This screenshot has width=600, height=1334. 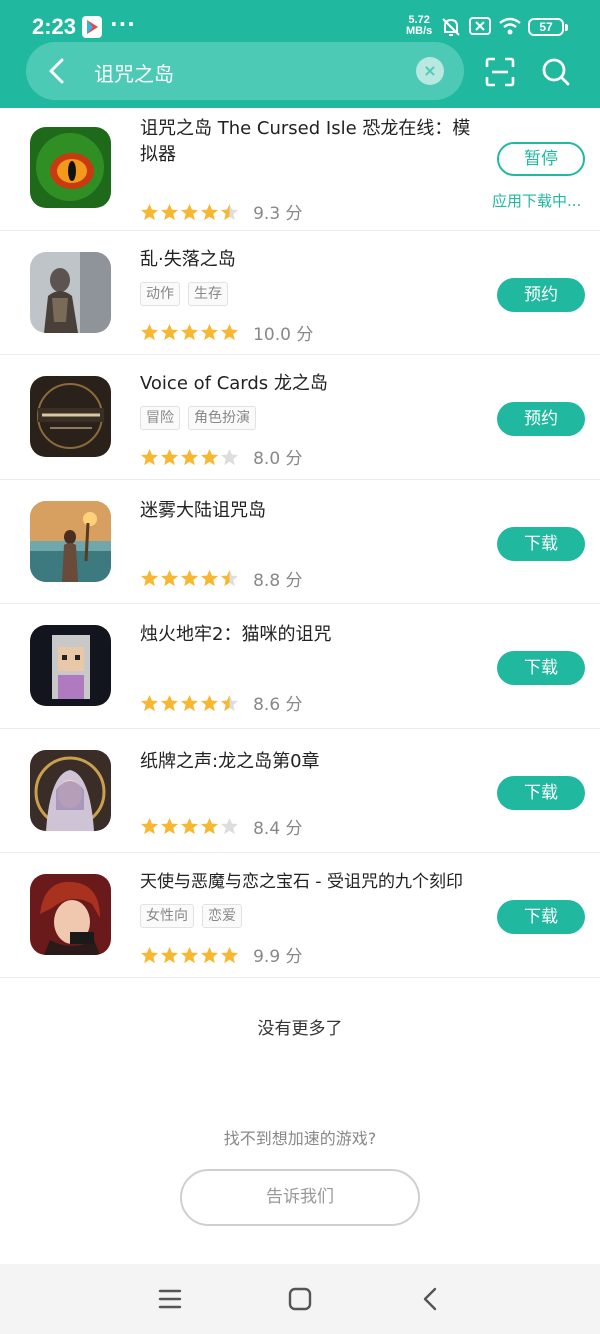 What do you see at coordinates (548, 27) in the screenshot?
I see `battery-indicator: 57` at bounding box center [548, 27].